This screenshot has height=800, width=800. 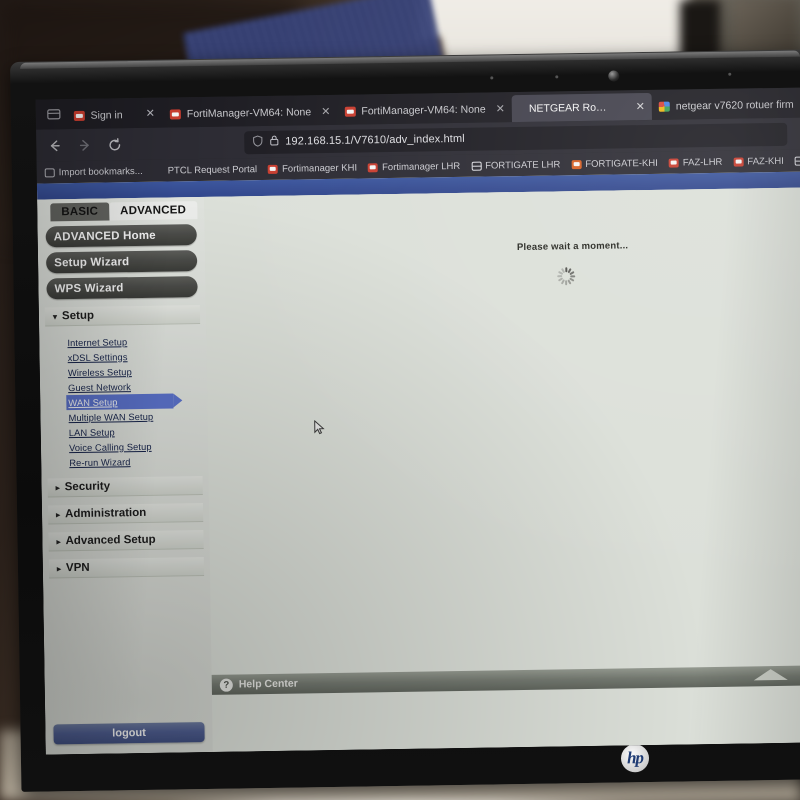 I want to click on browser-tab-3-active: NETGEAR Router V7610 ✕, so click(x=582, y=107).